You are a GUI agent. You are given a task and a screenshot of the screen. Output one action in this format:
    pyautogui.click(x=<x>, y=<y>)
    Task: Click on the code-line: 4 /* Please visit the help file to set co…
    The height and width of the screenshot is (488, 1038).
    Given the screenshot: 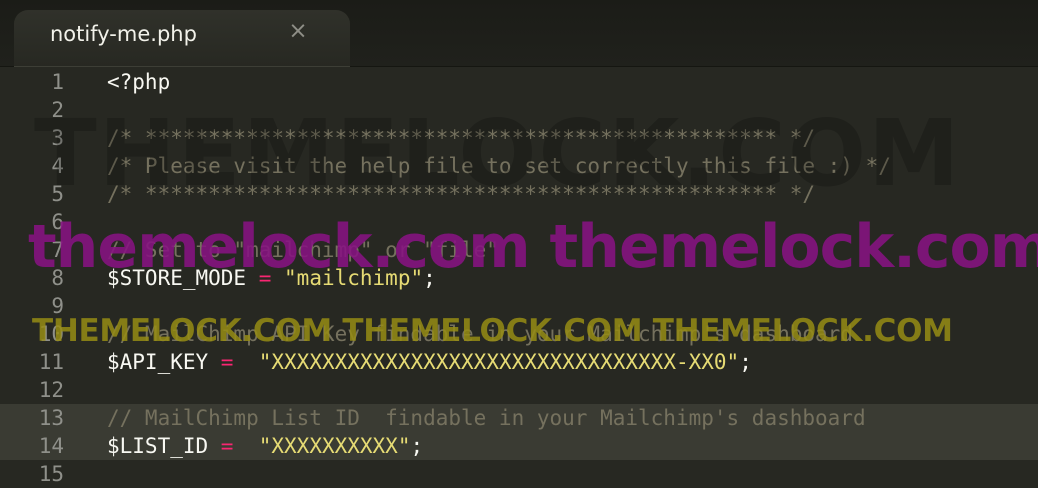 What is the action you would take?
    pyautogui.click(x=519, y=166)
    